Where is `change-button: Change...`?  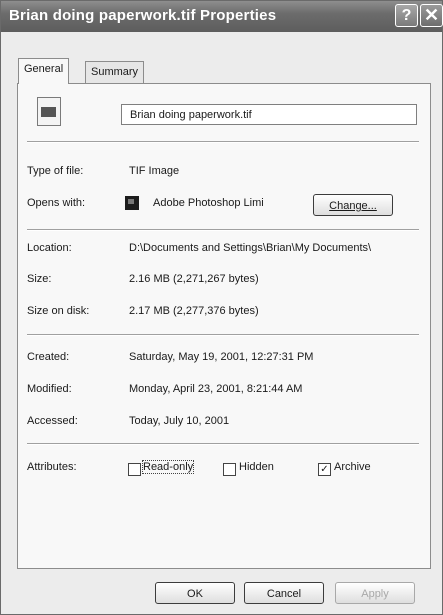 change-button: Change... is located at coordinates (353, 205).